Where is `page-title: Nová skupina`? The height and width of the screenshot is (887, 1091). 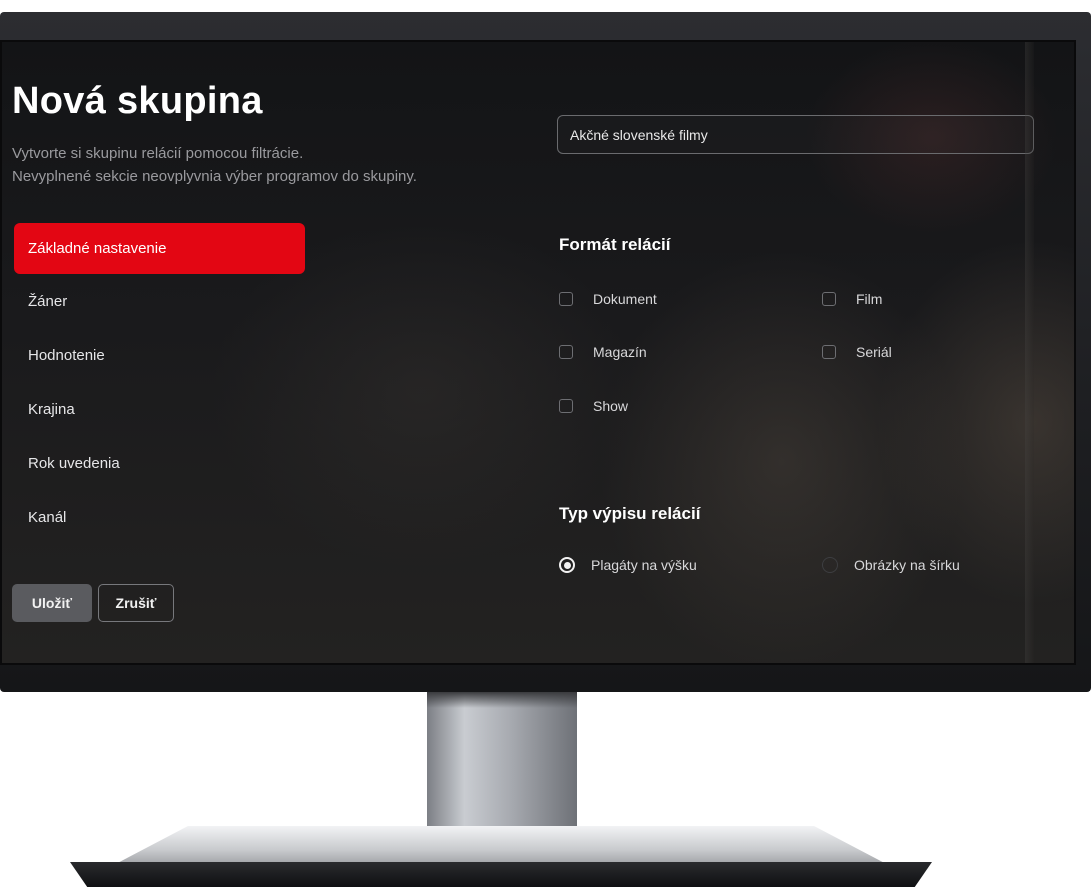
page-title: Nová skupina is located at coordinates (137, 101).